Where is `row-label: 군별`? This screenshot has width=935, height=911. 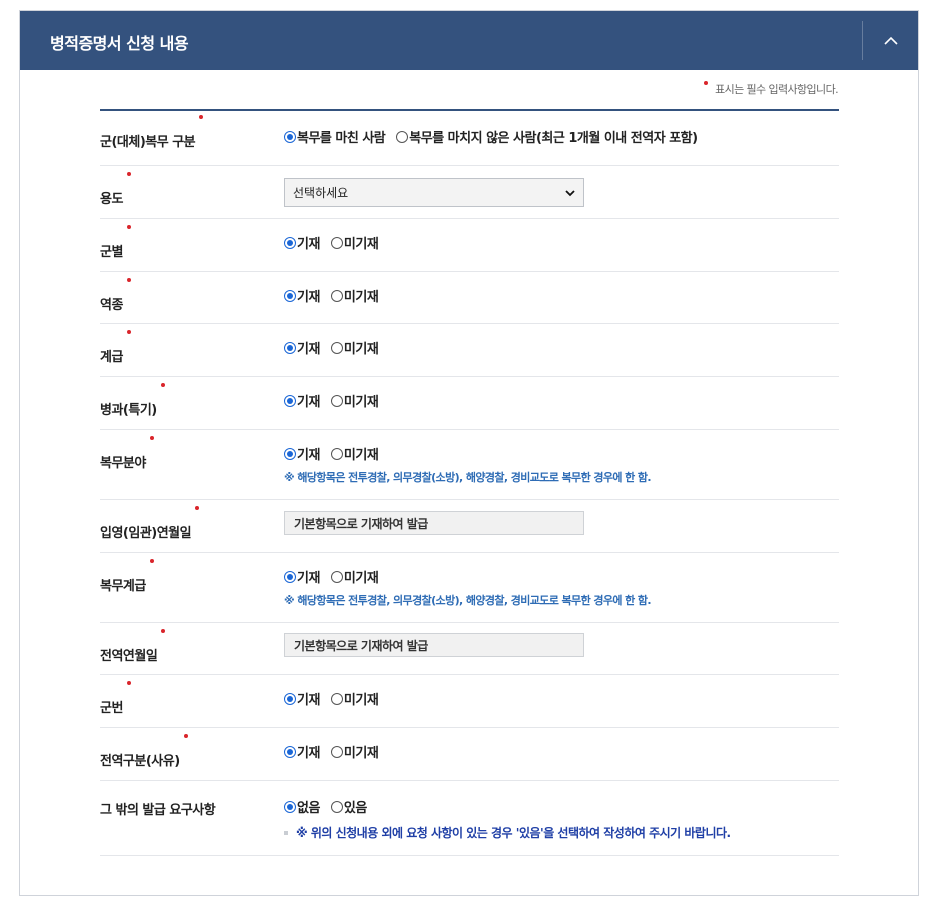 row-label: 군별 is located at coordinates (115, 242).